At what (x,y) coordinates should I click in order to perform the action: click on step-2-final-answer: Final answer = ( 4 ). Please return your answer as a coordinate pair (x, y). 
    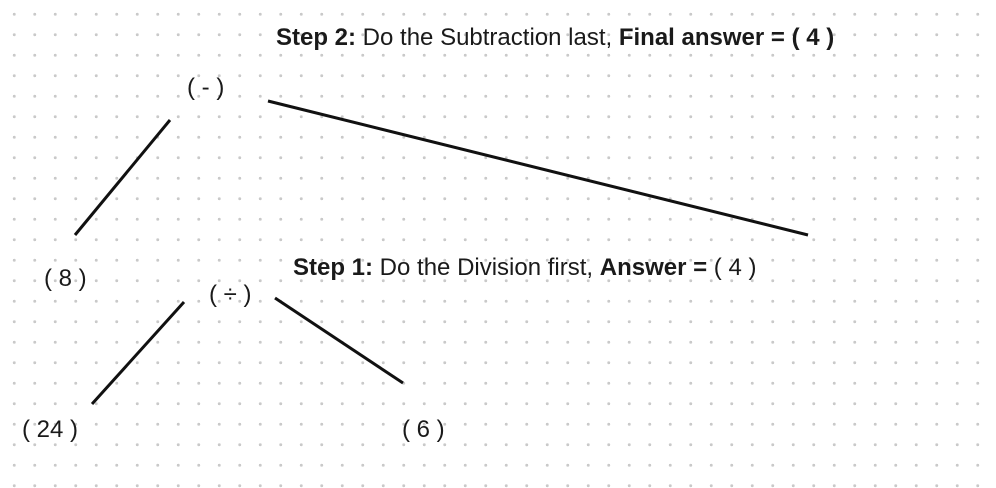
    Looking at the image, I should click on (726, 37).